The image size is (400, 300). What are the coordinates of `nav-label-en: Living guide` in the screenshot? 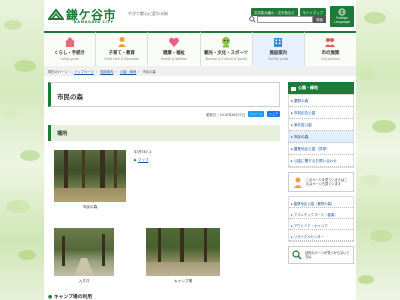 It's located at (69, 59).